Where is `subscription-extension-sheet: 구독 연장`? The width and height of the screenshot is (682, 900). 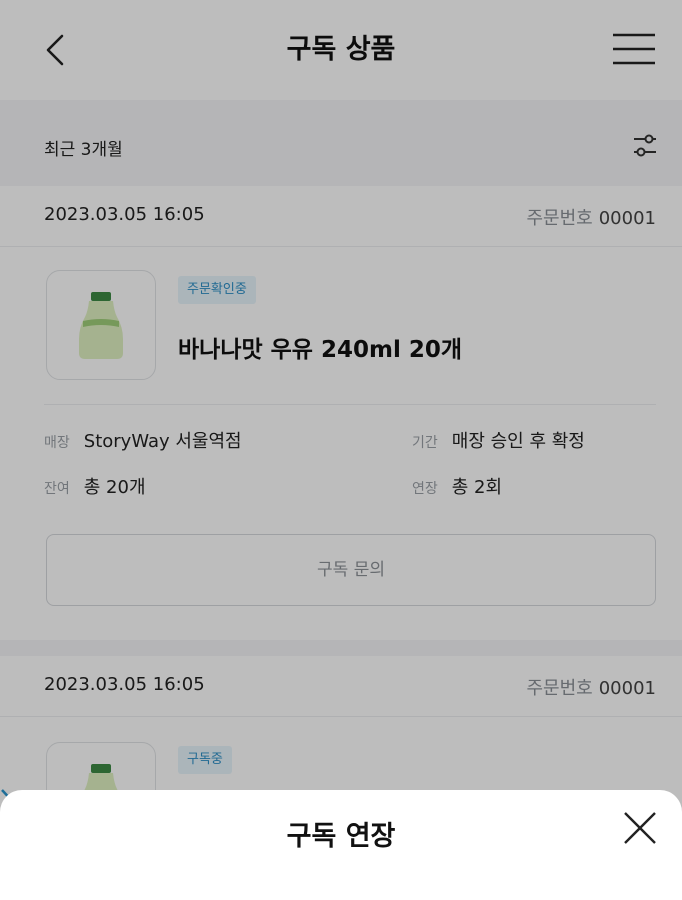 subscription-extension-sheet: 구독 연장 is located at coordinates (341, 845).